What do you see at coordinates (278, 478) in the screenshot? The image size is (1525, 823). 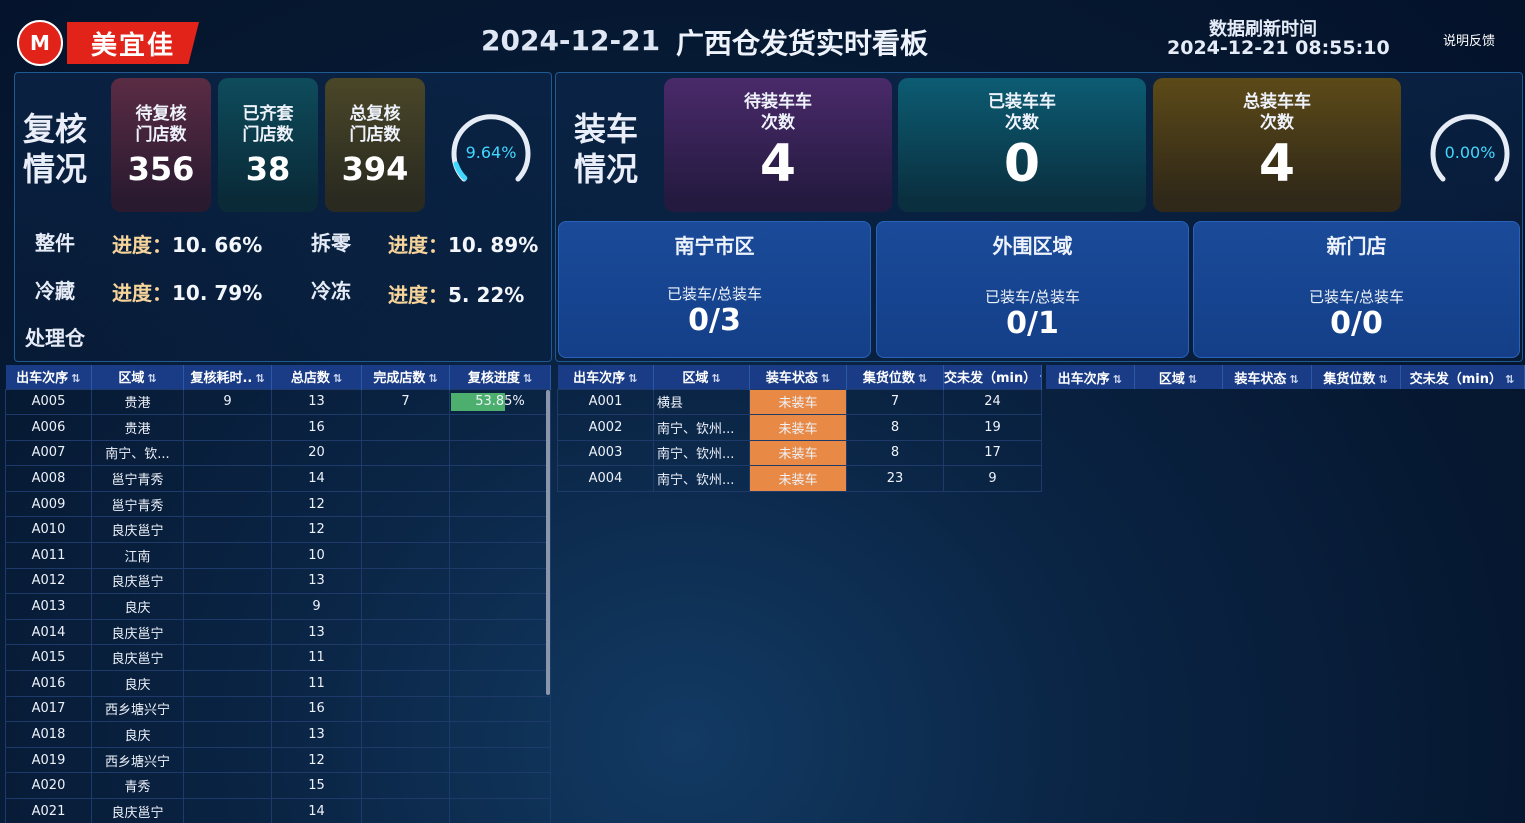 I see `table-row: A008 邕宁青秀 14` at bounding box center [278, 478].